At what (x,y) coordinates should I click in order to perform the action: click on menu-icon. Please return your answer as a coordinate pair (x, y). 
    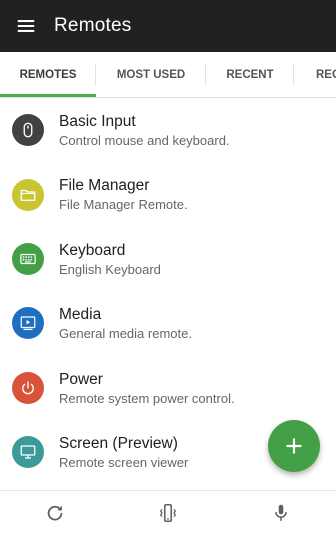
    Looking at the image, I should click on (26, 26).